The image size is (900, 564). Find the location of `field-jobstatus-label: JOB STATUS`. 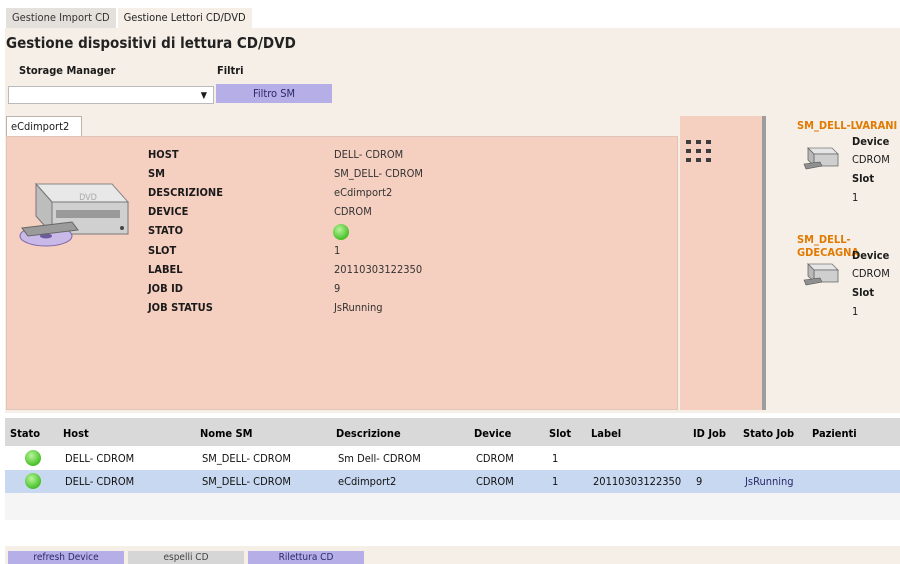

field-jobstatus-label: JOB STATUS is located at coordinates (180, 307).